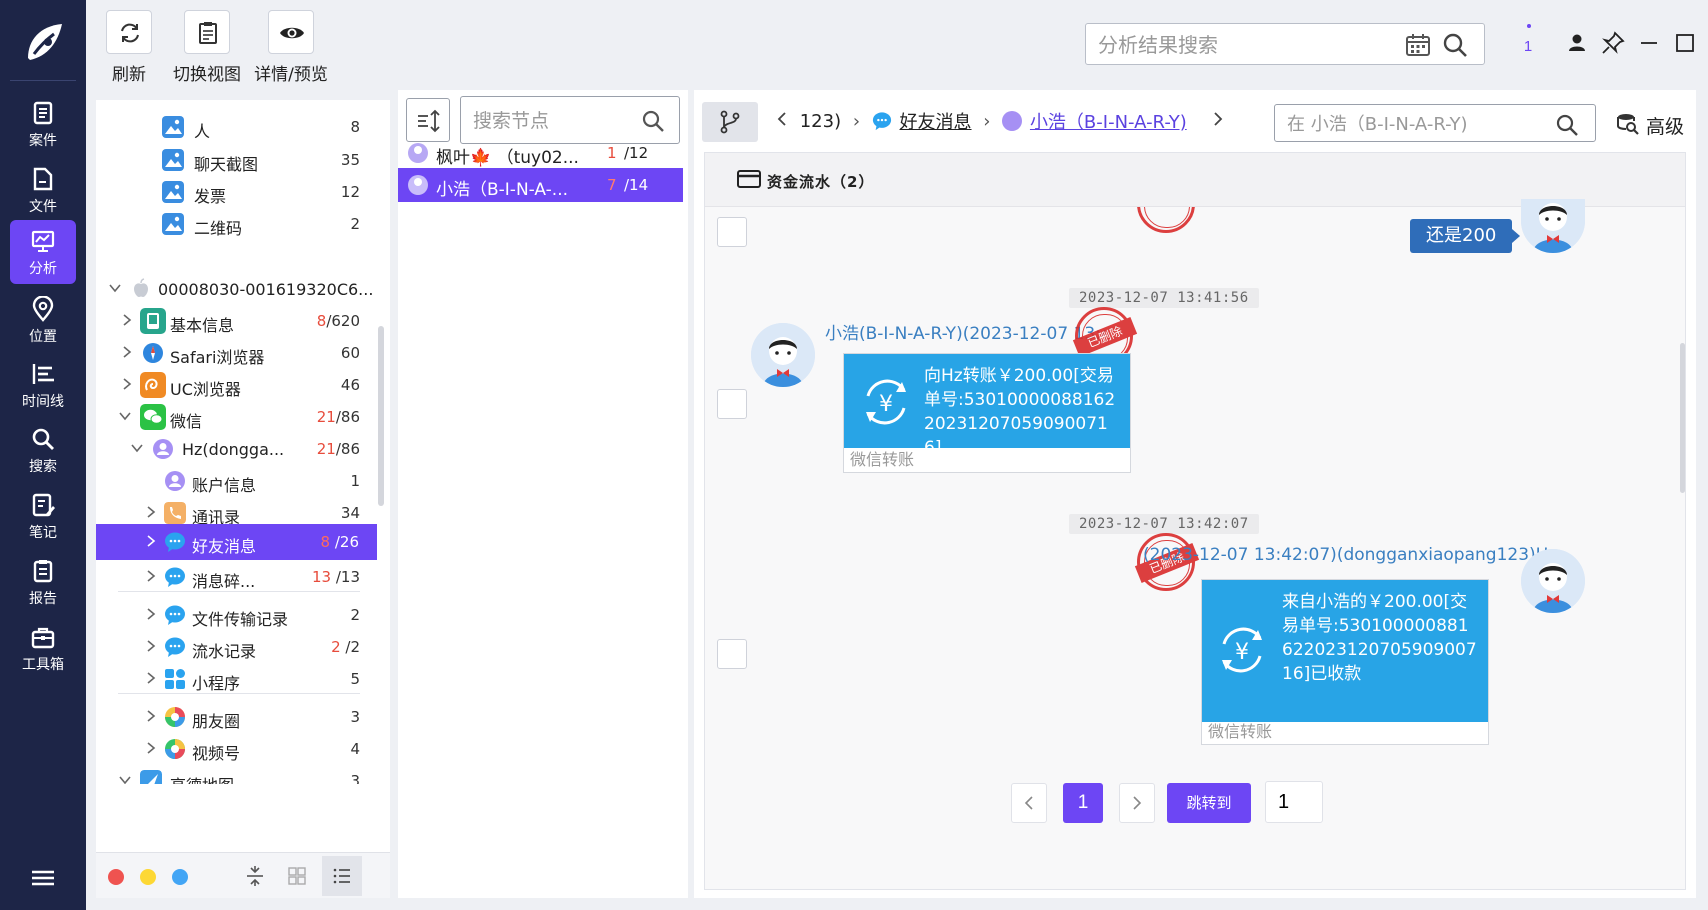 The height and width of the screenshot is (910, 1708). Describe the element at coordinates (153, 321) in the screenshot. I see `basic-info-icon` at that location.